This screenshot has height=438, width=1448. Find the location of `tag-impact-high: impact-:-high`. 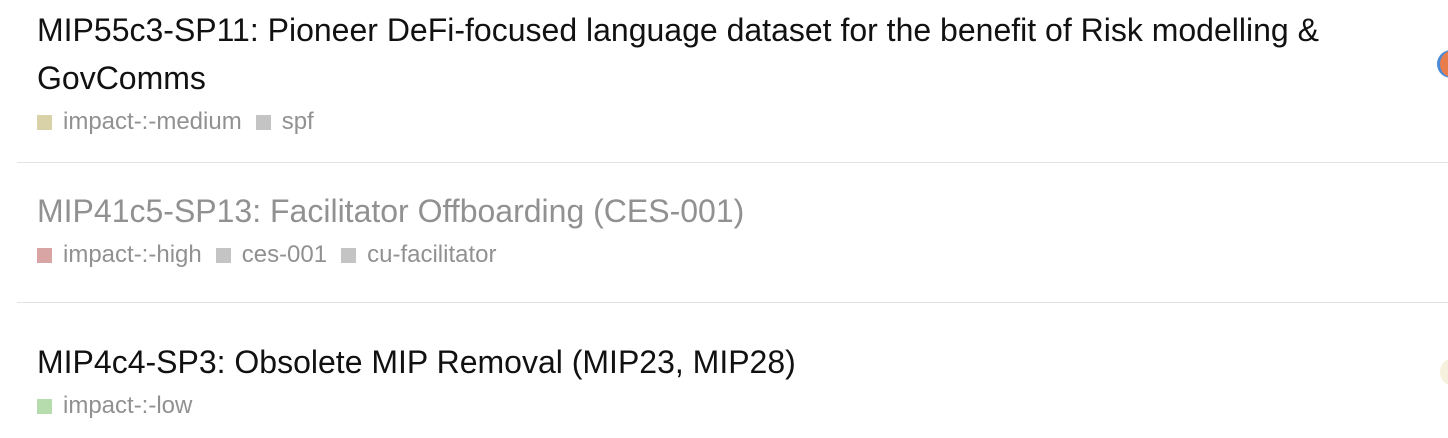

tag-impact-high: impact-:-high is located at coordinates (119, 255).